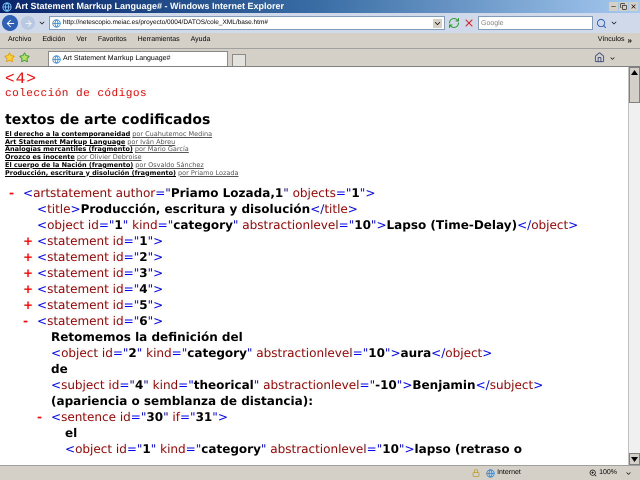 The image size is (640, 480). Describe the element at coordinates (599, 57) in the screenshot. I see `home-icon` at that location.